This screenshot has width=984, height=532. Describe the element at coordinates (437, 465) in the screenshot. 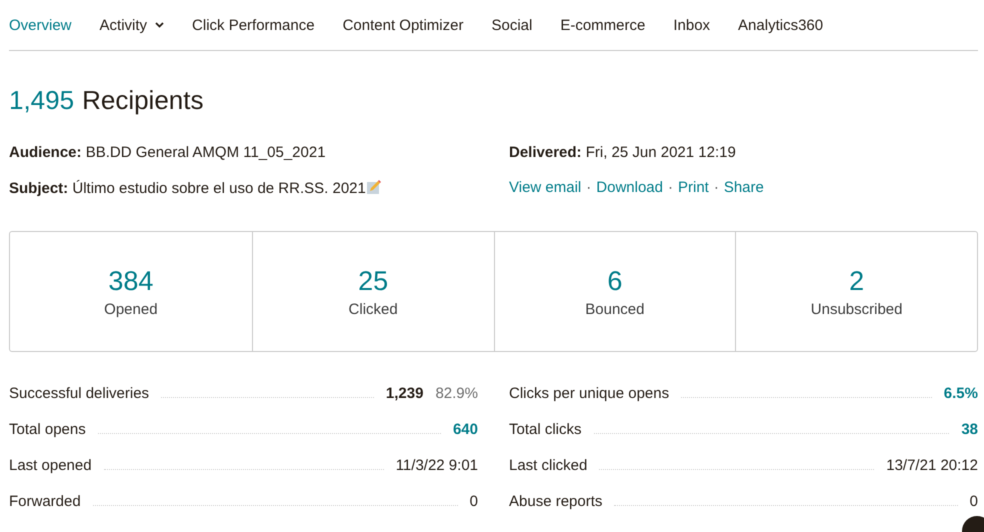

I see `stat-value: 11/3/22 9:01` at that location.